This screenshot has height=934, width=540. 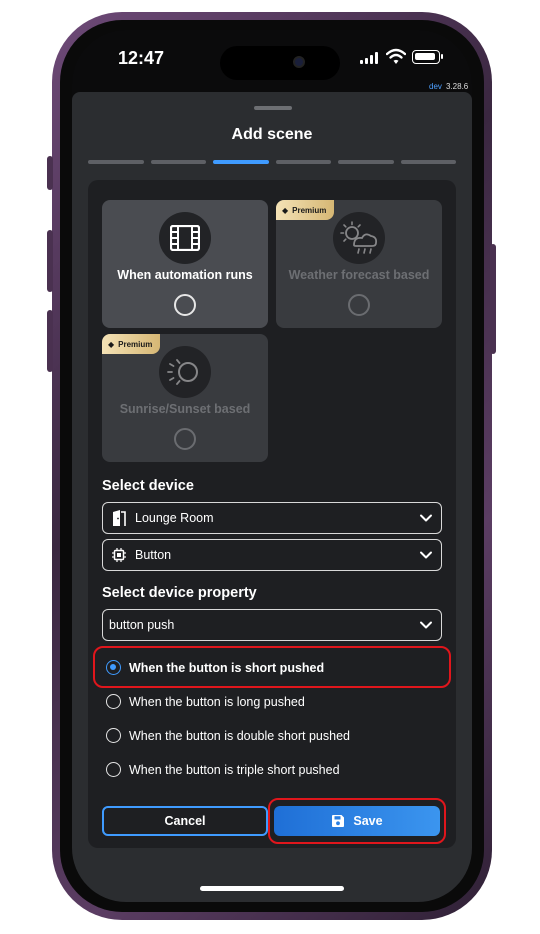 I want to click on cellular-signal-icon, so click(x=370, y=58).